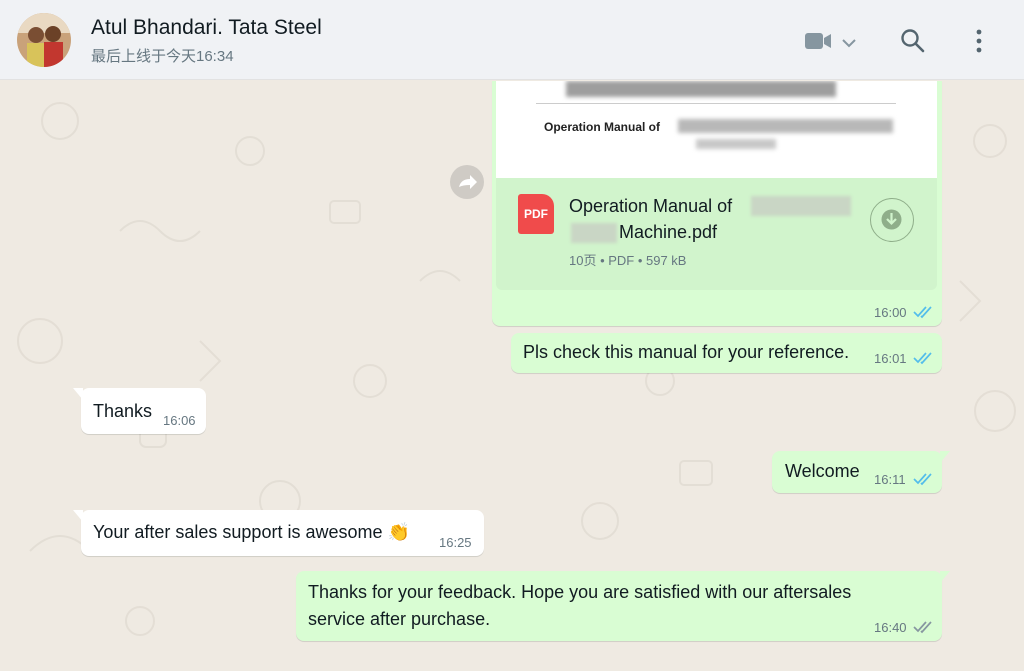 The image size is (1024, 671). What do you see at coordinates (179, 420) in the screenshot?
I see `message-time: 16:06` at bounding box center [179, 420].